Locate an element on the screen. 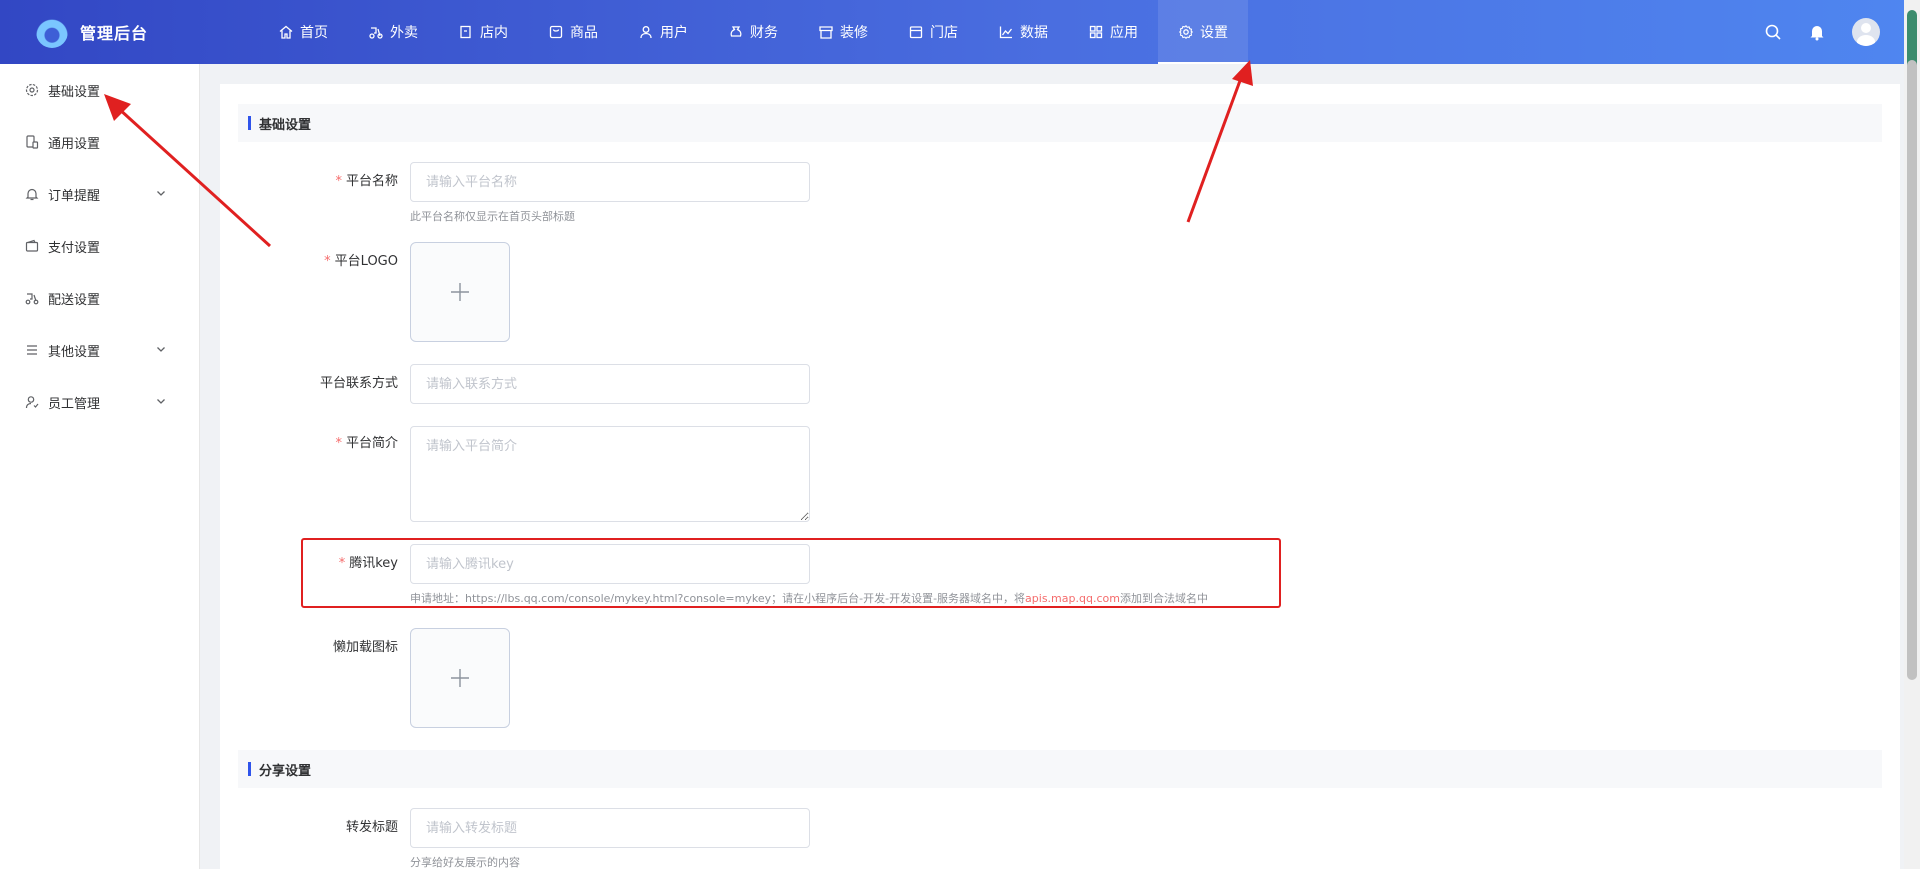 The image size is (1920, 869). search-icon is located at coordinates (1773, 32).